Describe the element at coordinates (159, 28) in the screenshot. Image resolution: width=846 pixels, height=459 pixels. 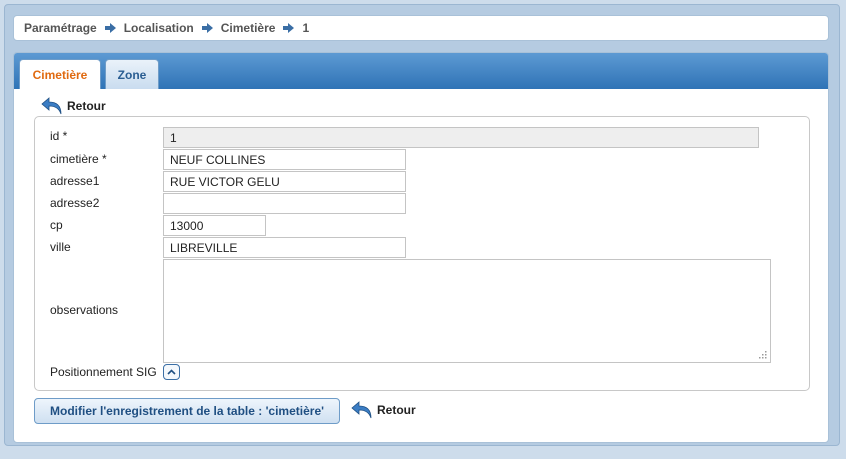
I see `breadcrumb-item-localisation: Localisation` at that location.